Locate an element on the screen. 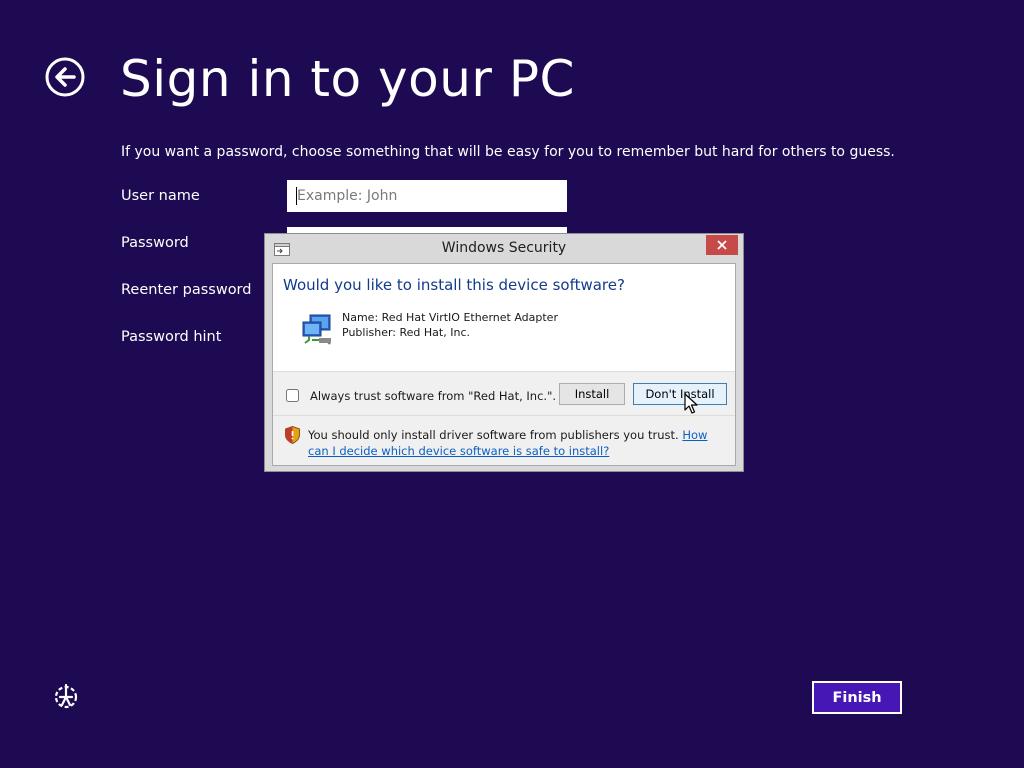  page-title: Sign in to your PC is located at coordinates (347, 79).